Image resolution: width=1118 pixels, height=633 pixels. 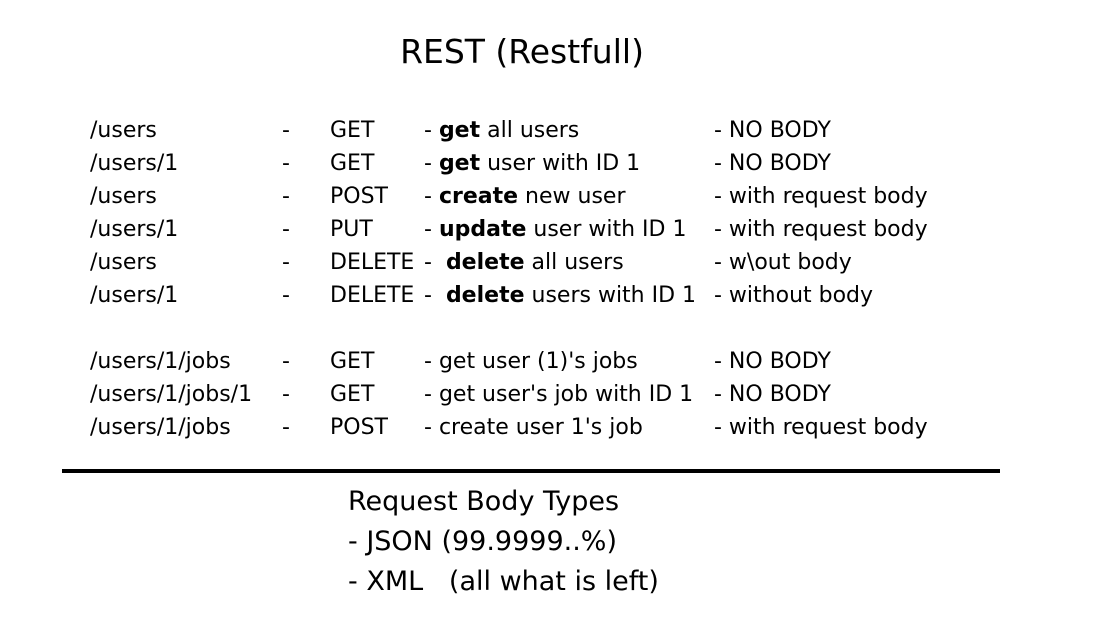 What do you see at coordinates (482, 229) in the screenshot?
I see `route-description-verb: update` at bounding box center [482, 229].